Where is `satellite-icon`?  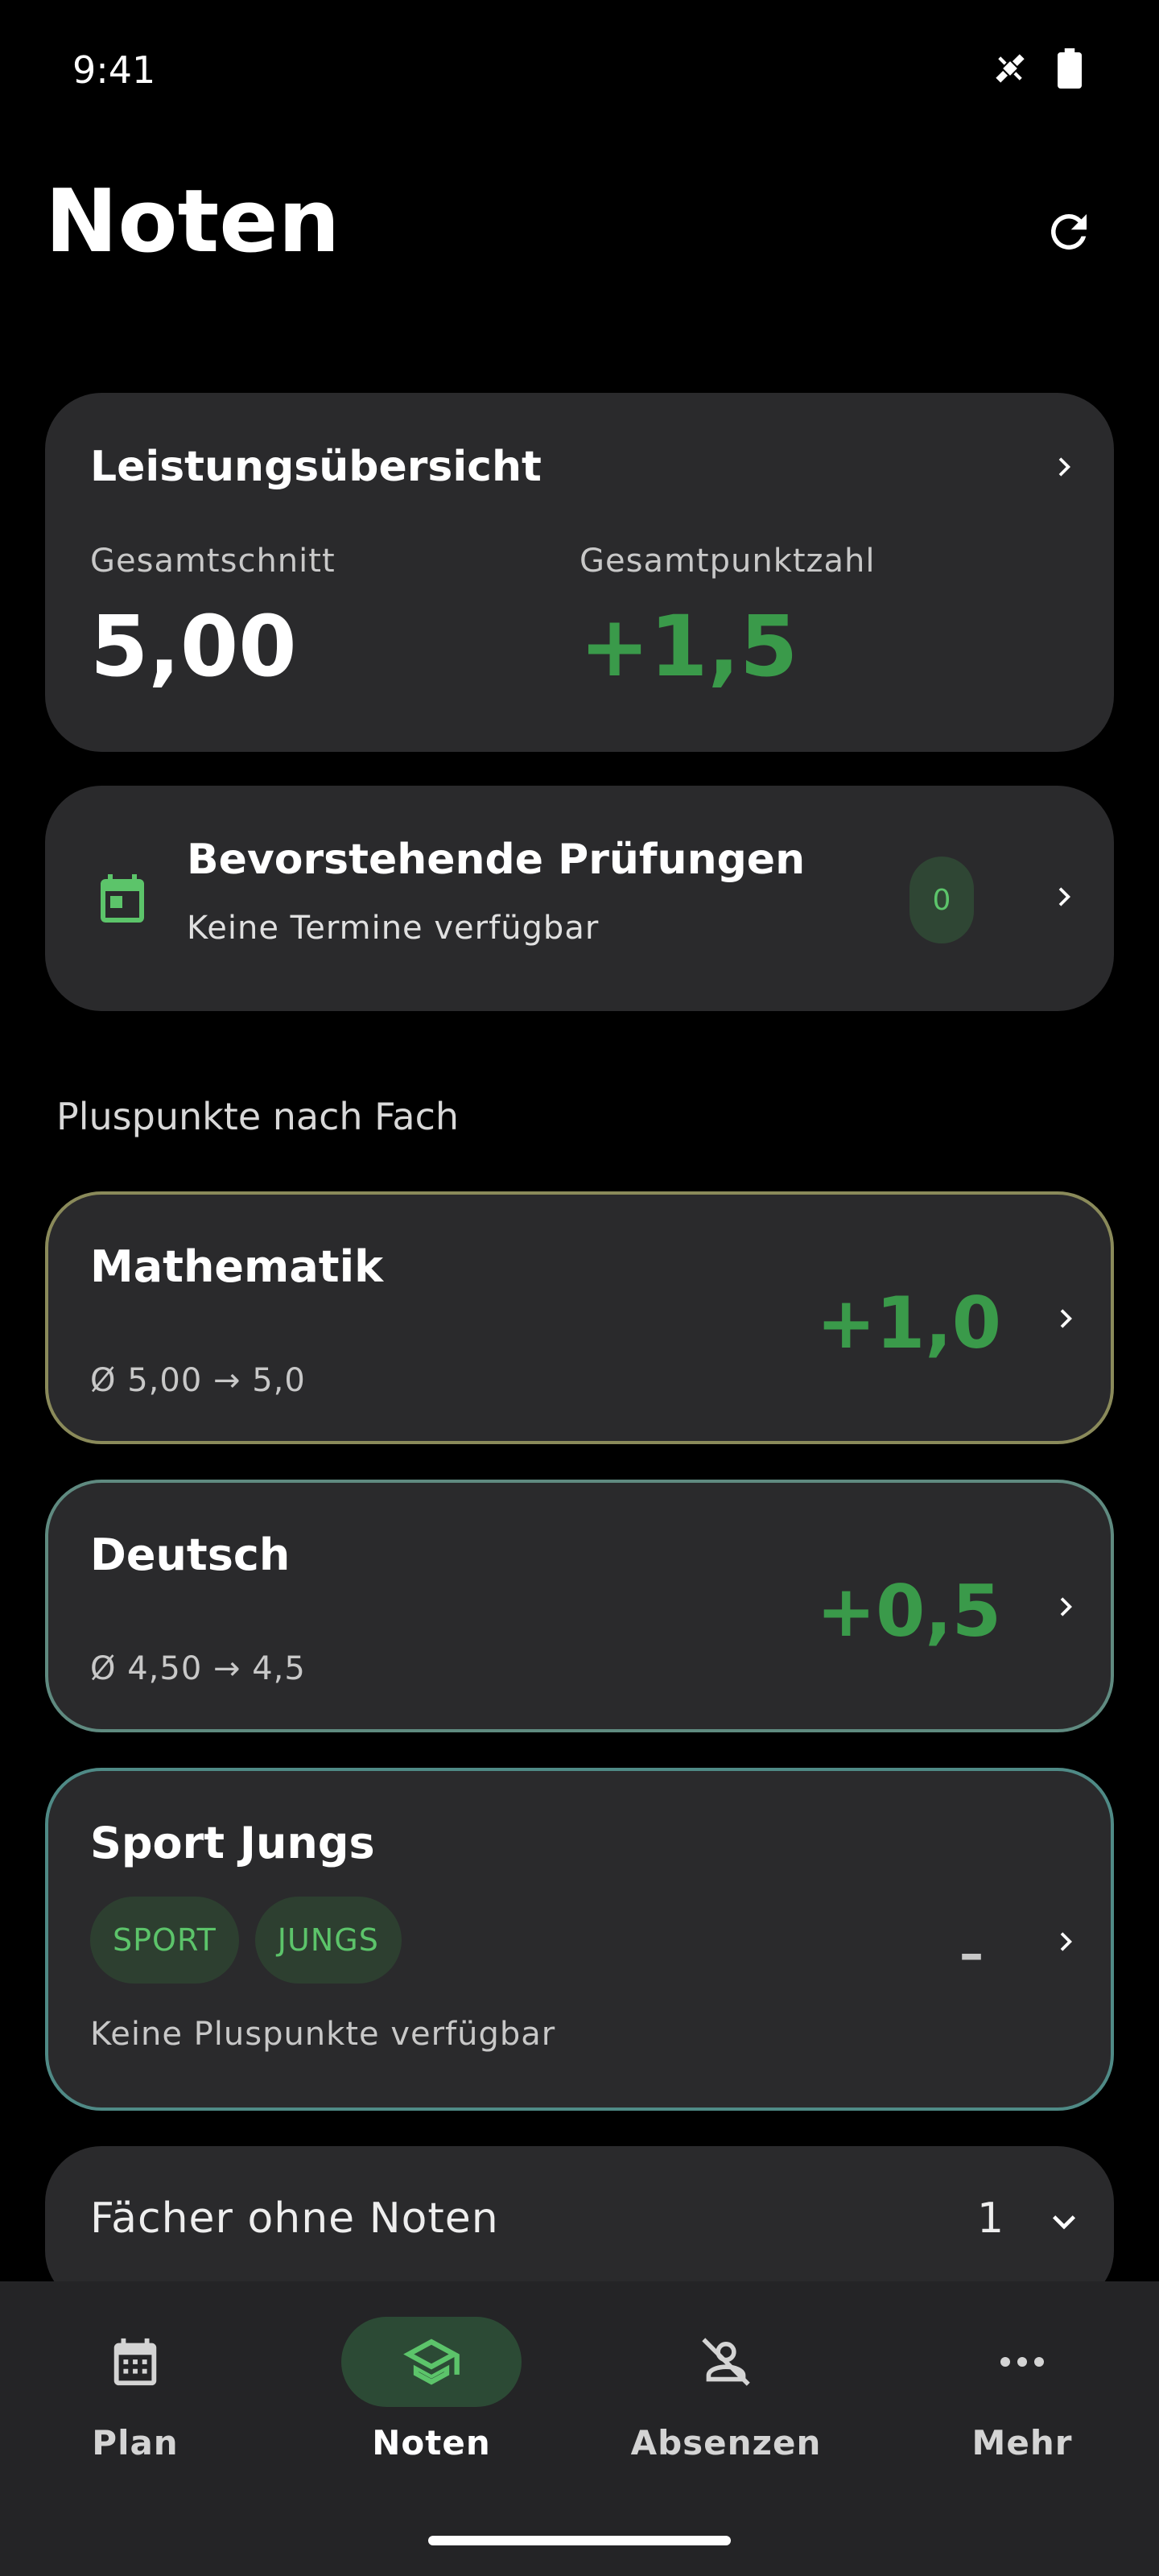
satellite-icon is located at coordinates (1010, 68).